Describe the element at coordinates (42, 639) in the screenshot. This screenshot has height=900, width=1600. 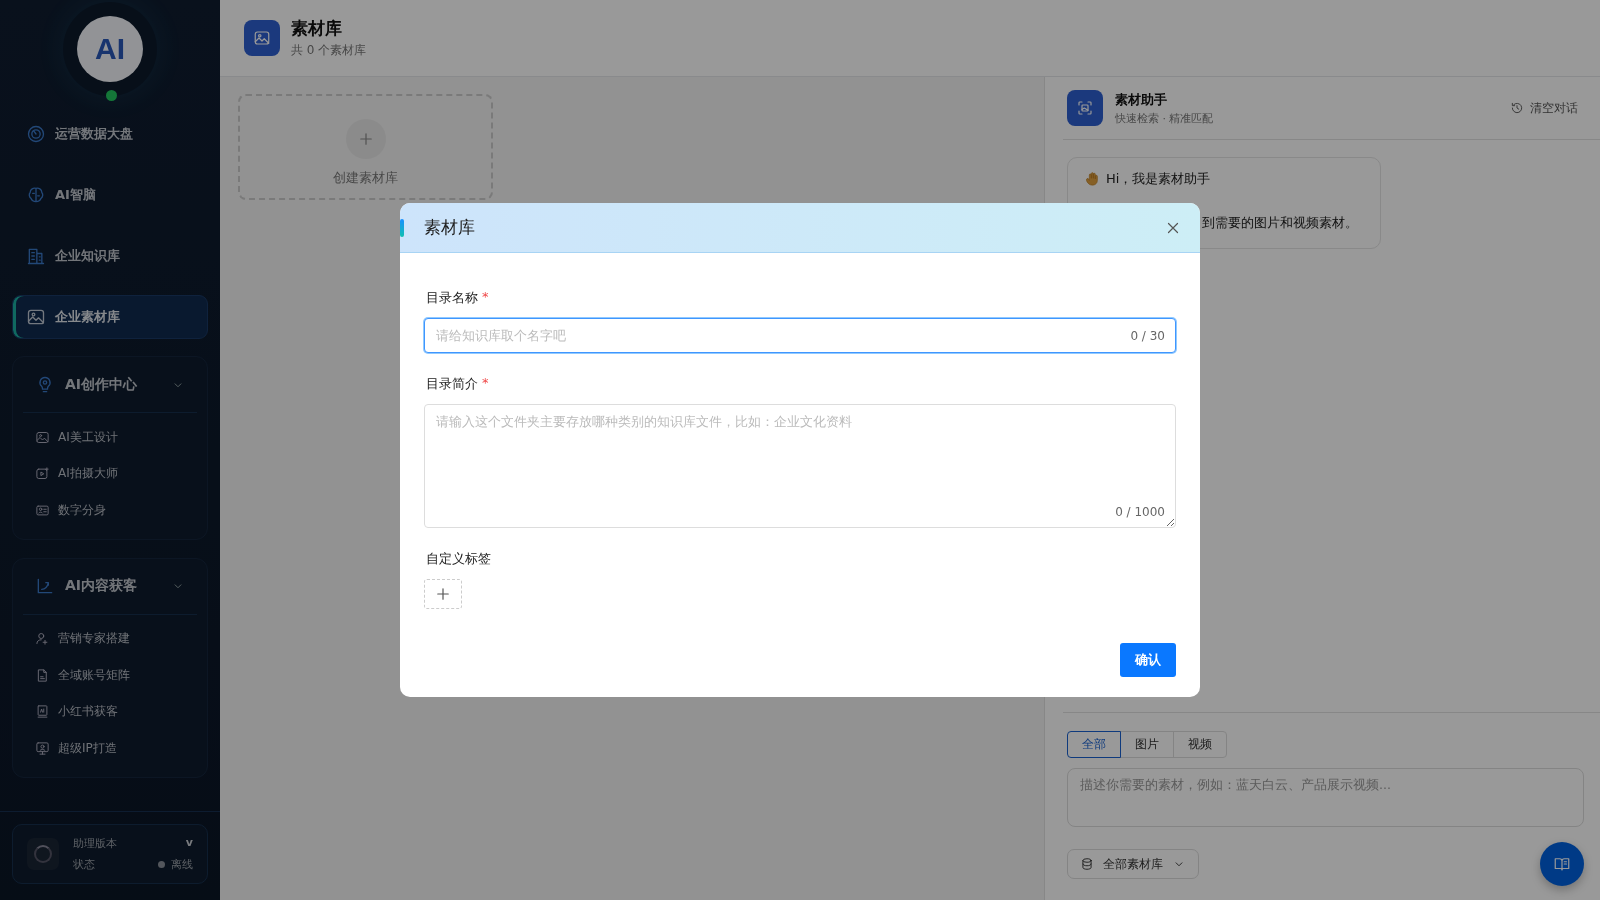
I see `user-plus-icon` at that location.